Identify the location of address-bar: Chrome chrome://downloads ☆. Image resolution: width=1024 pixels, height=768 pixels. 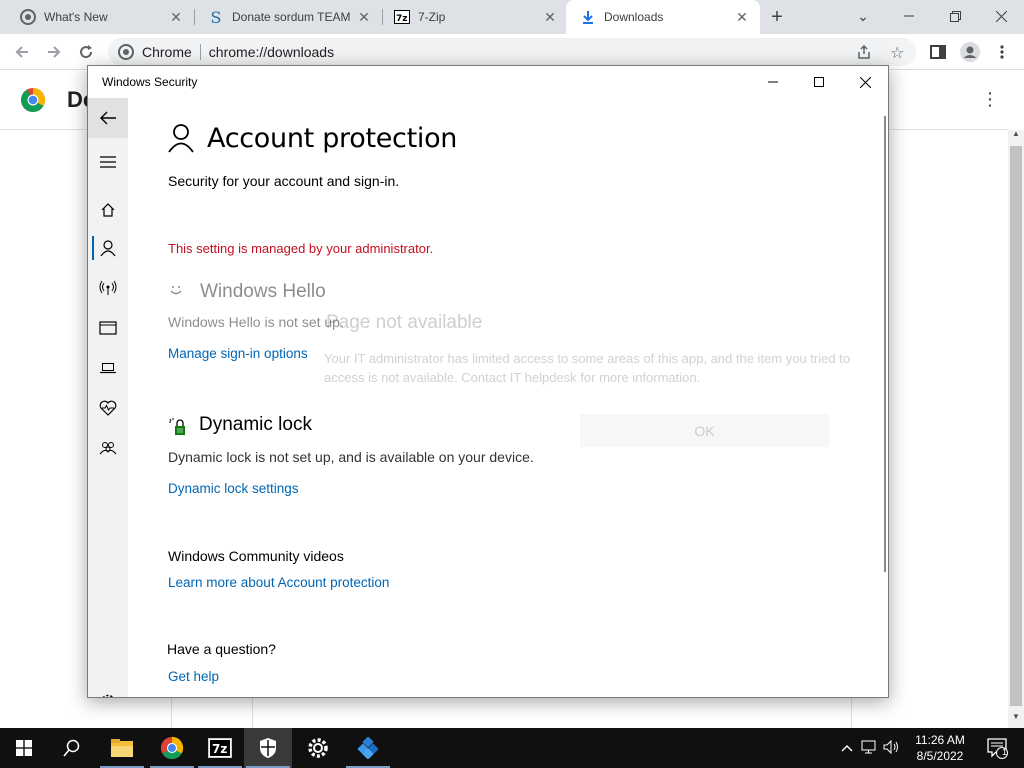
(512, 52).